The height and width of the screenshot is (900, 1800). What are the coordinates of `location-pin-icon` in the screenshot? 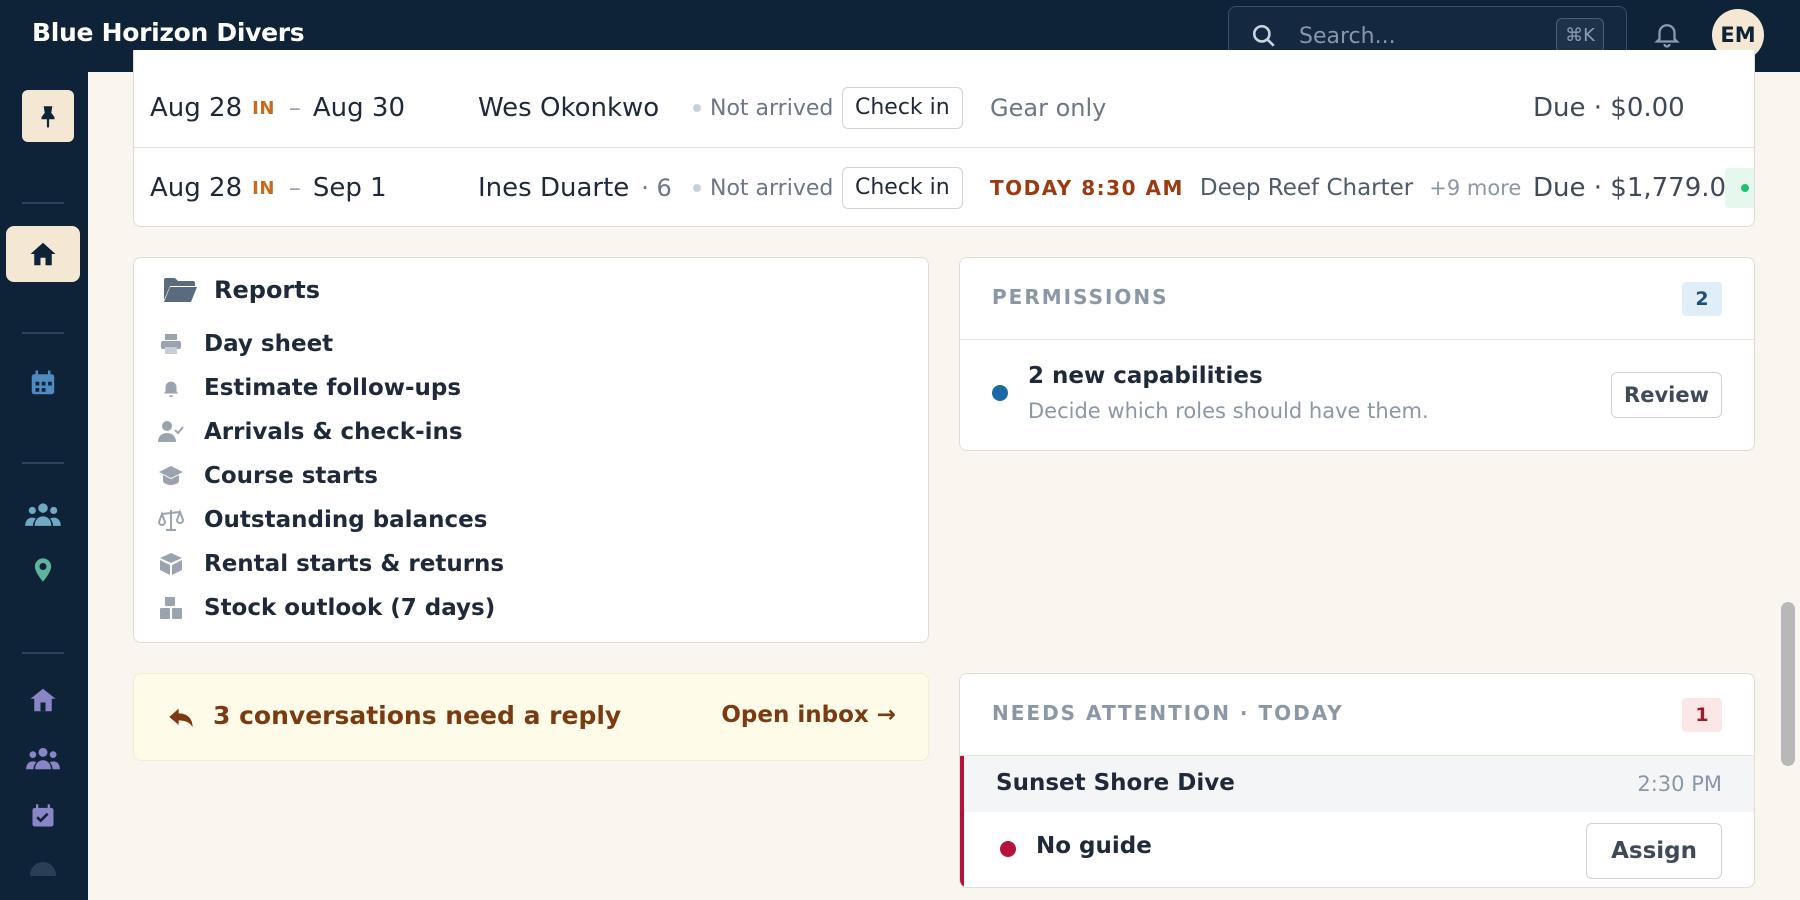 It's located at (43, 570).